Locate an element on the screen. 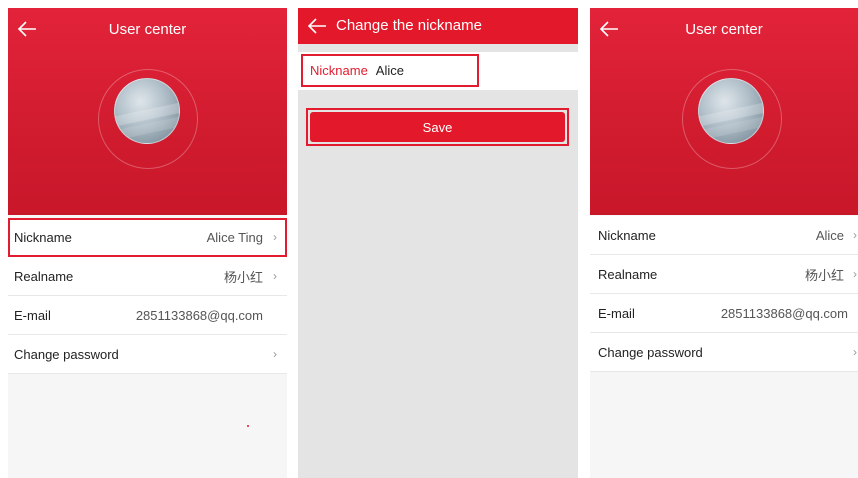  nickname-input-value: Alice is located at coordinates (389, 70).